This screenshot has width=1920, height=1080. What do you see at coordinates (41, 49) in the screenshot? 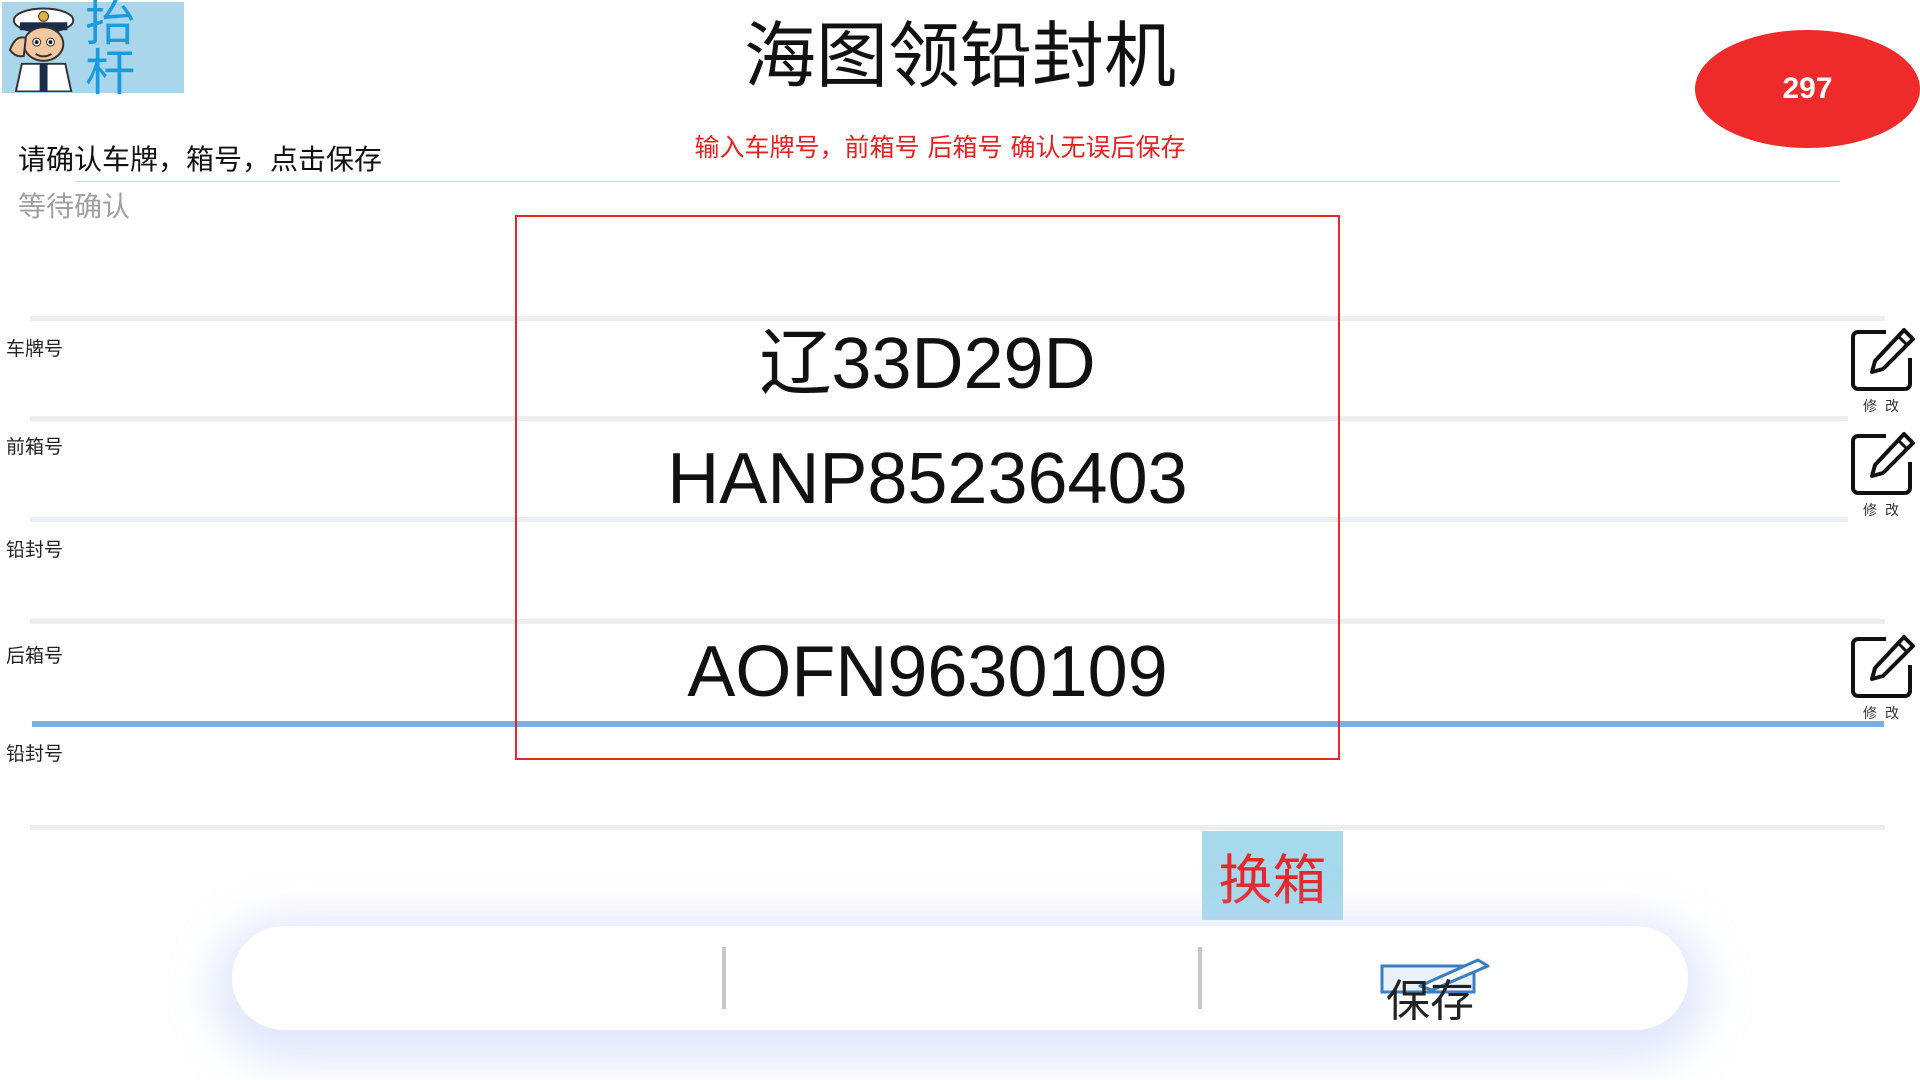
I see `officer-mascot-icon` at bounding box center [41, 49].